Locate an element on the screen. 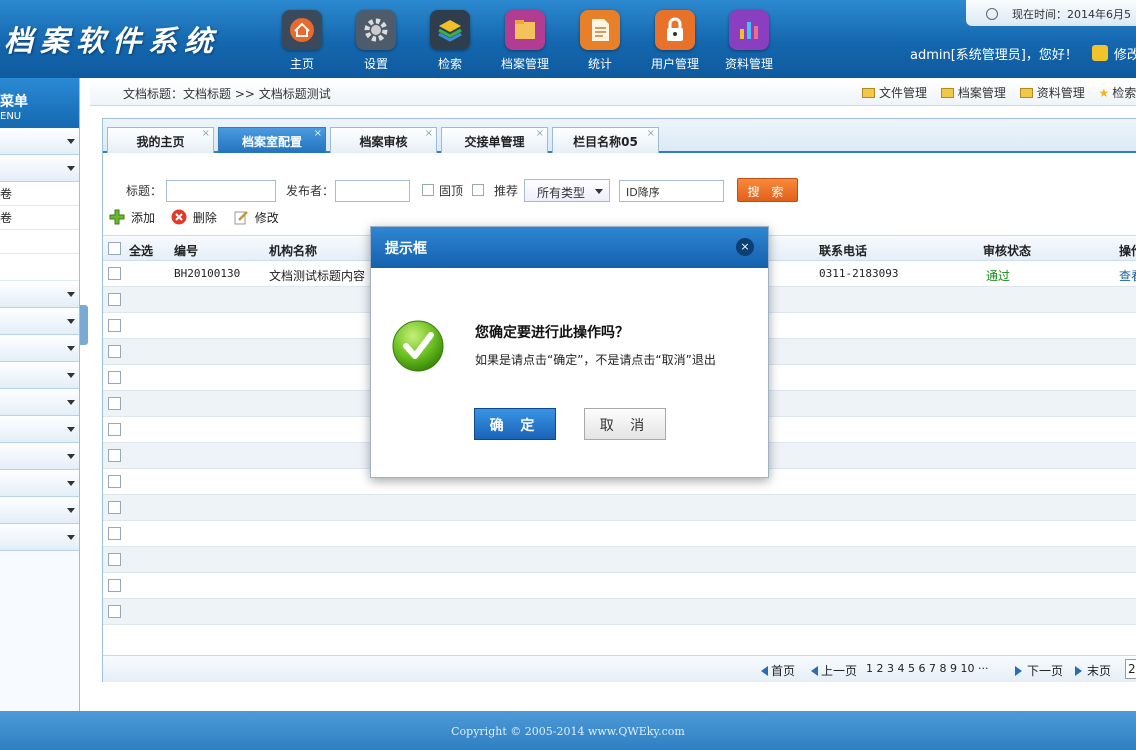 This screenshot has width=1136, height=750. dialog-submessage: 如果是请点击“确定”，不是请点击“取消”退出 is located at coordinates (595, 360).